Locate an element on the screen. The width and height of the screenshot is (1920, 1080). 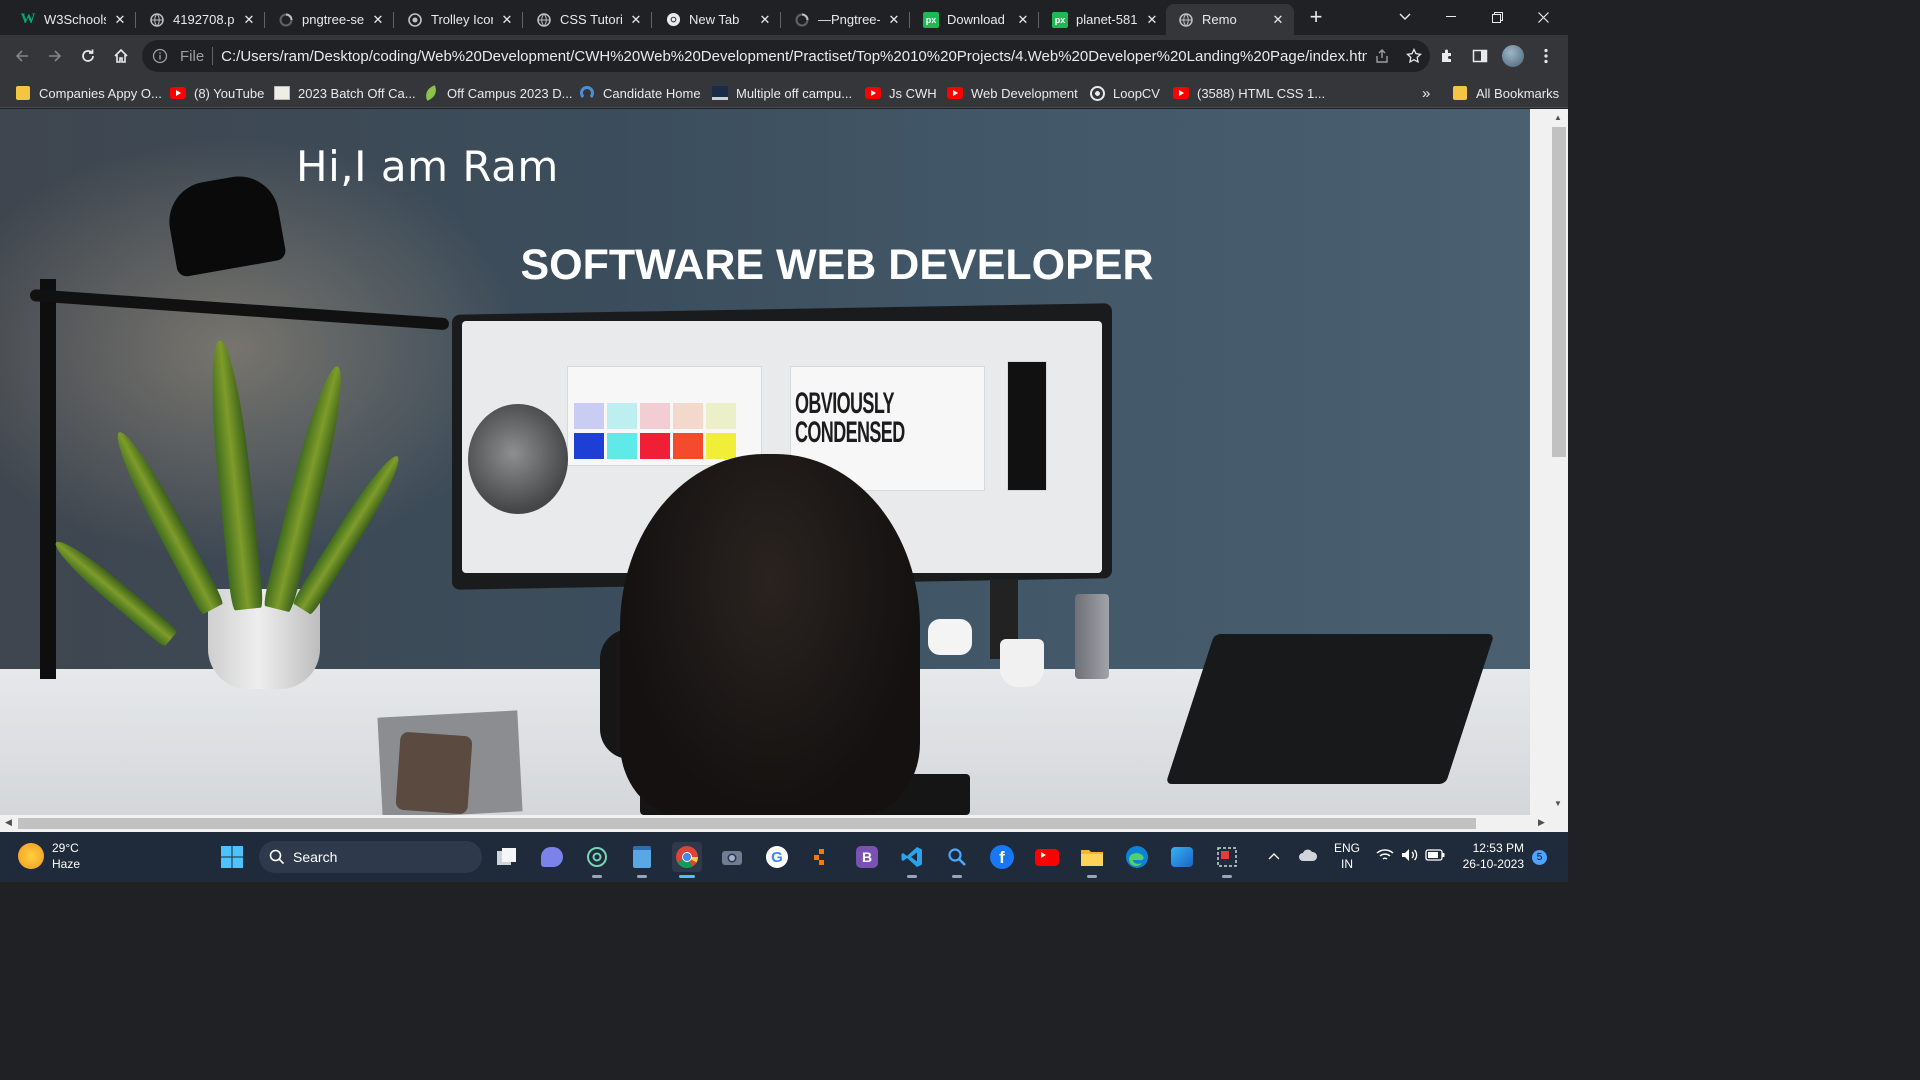
google-icon: G is located at coordinates (777, 857).